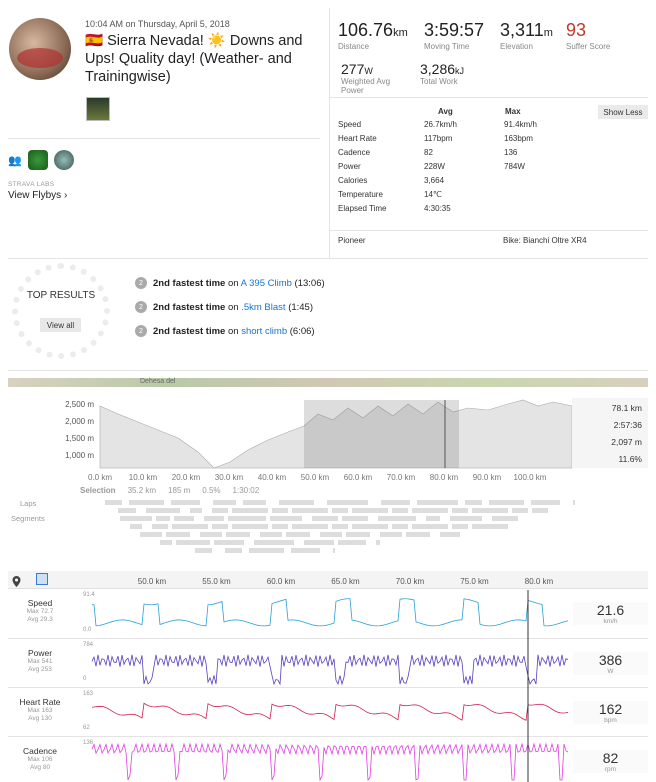 This screenshot has height=782, width=656. What do you see at coordinates (40, 710) in the screenshot?
I see `metric-label: Heart Rate Max 163 Avg 130` at bounding box center [40, 710].